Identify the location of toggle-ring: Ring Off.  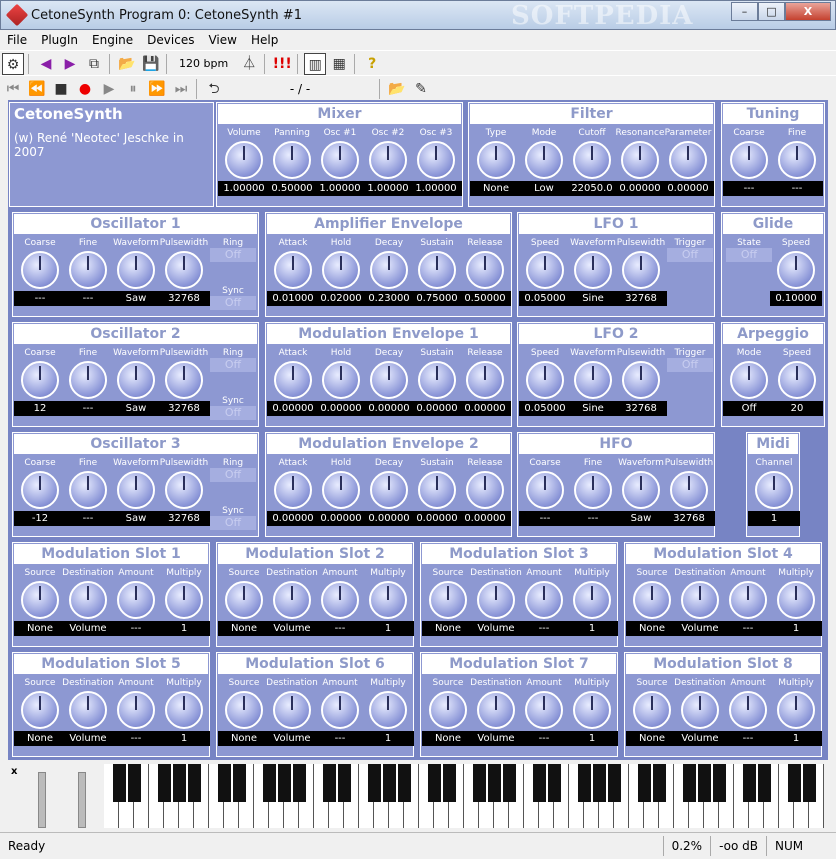
(233, 250).